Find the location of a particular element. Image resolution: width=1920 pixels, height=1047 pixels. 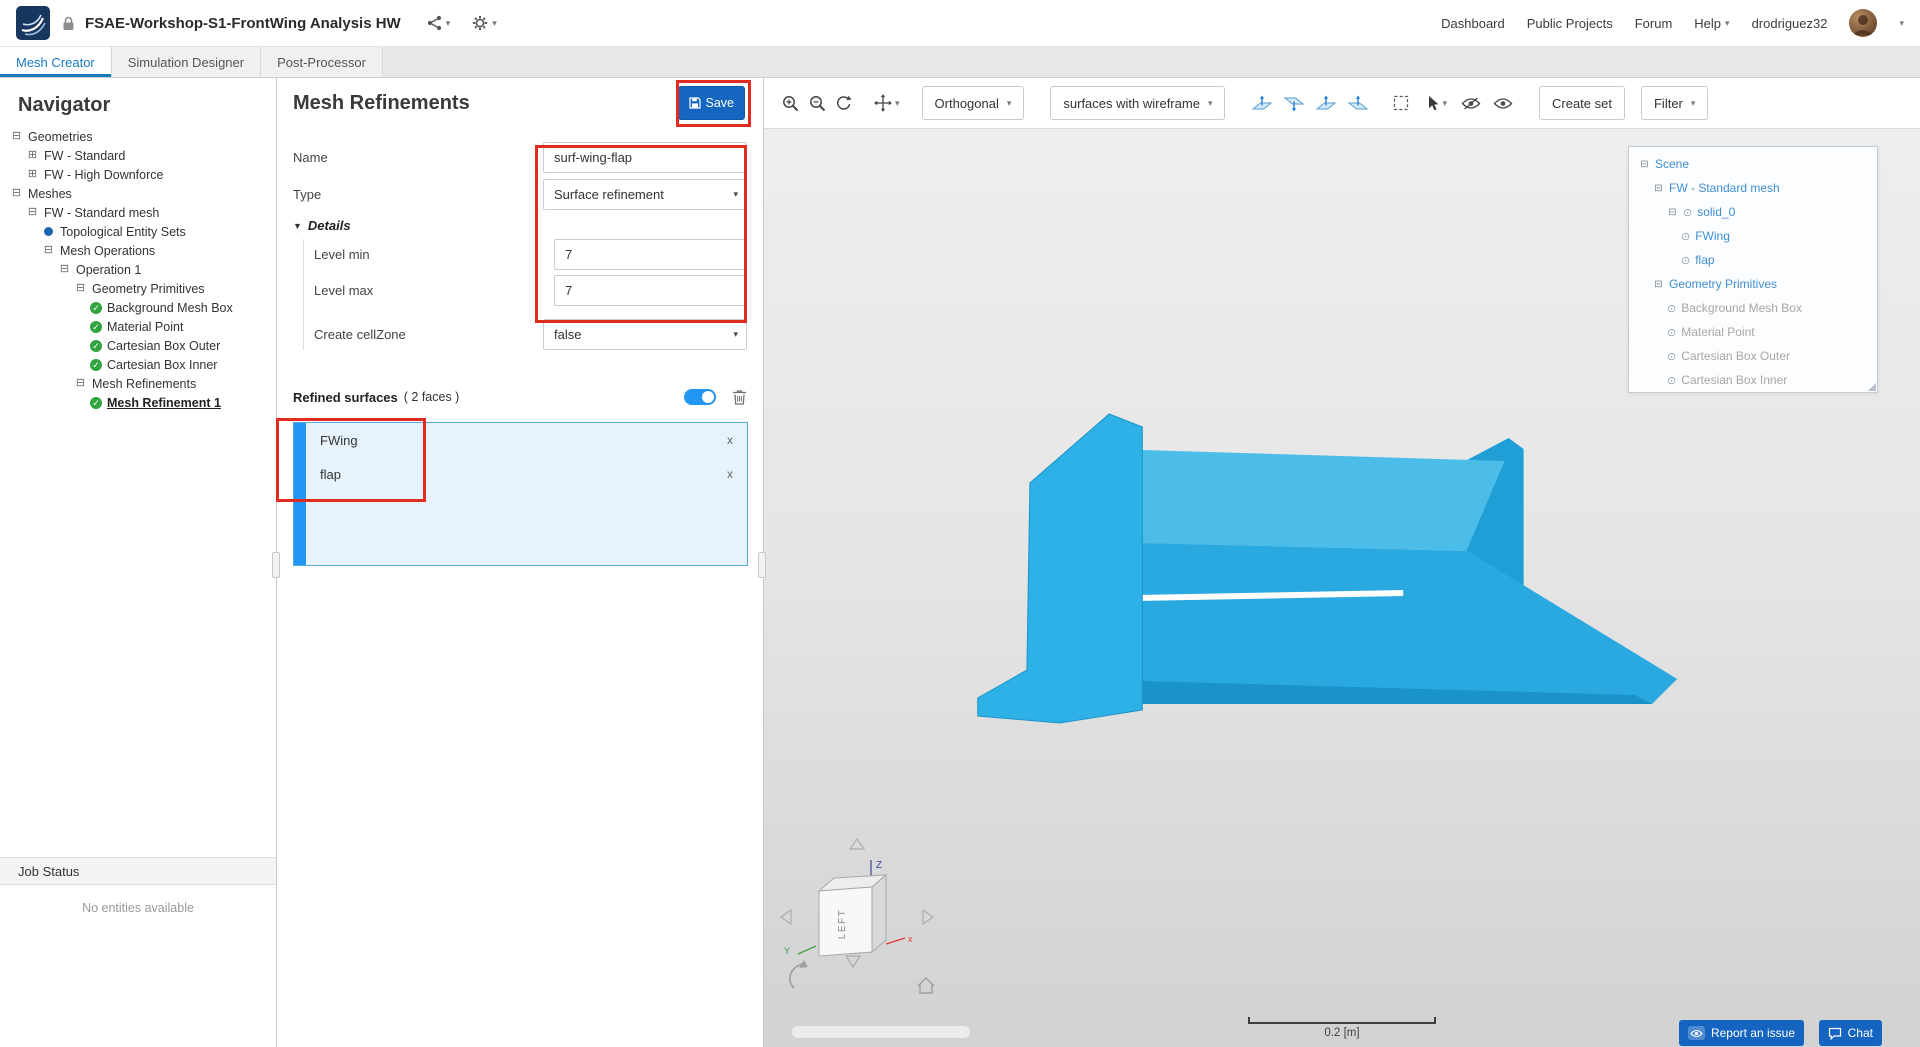

hide-selection-icon is located at coordinates (1471, 103).